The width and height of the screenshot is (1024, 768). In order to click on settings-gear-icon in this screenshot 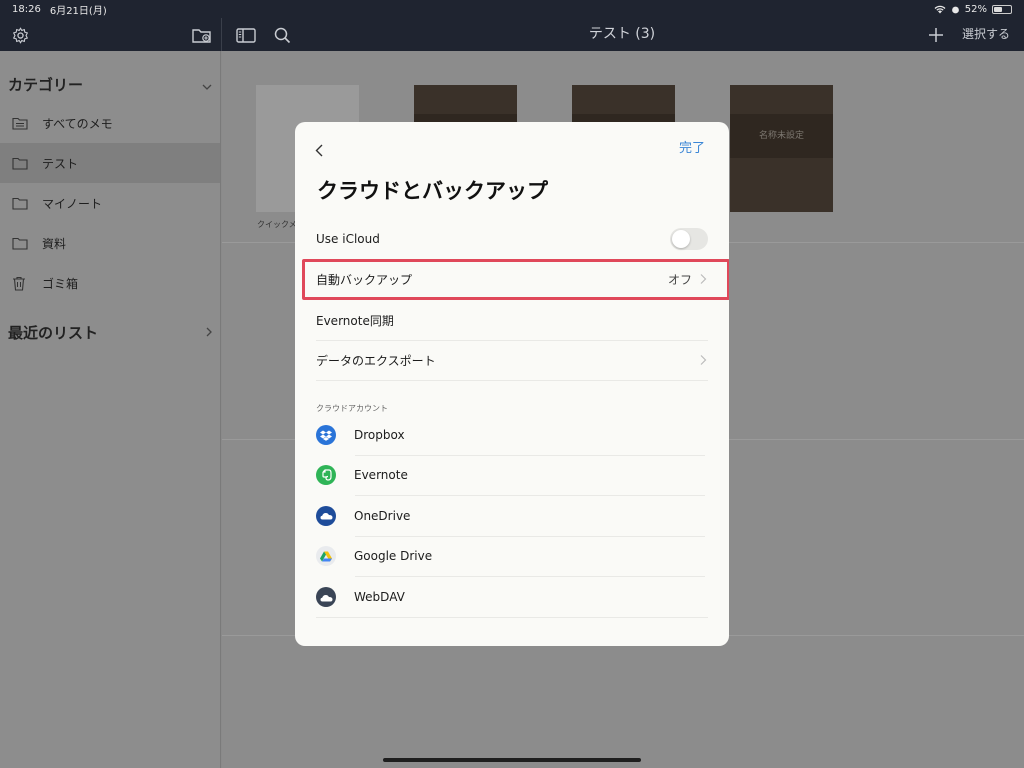, I will do `click(20, 35)`.